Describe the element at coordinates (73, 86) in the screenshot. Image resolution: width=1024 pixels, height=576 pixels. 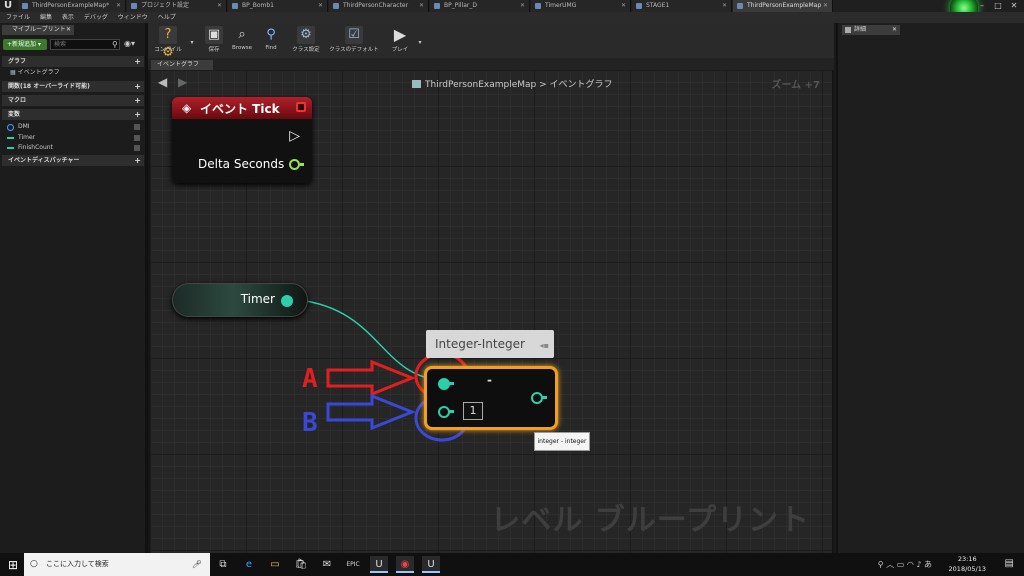
I see `section-functions: 関数(18 オーバーライド可能) +` at that location.